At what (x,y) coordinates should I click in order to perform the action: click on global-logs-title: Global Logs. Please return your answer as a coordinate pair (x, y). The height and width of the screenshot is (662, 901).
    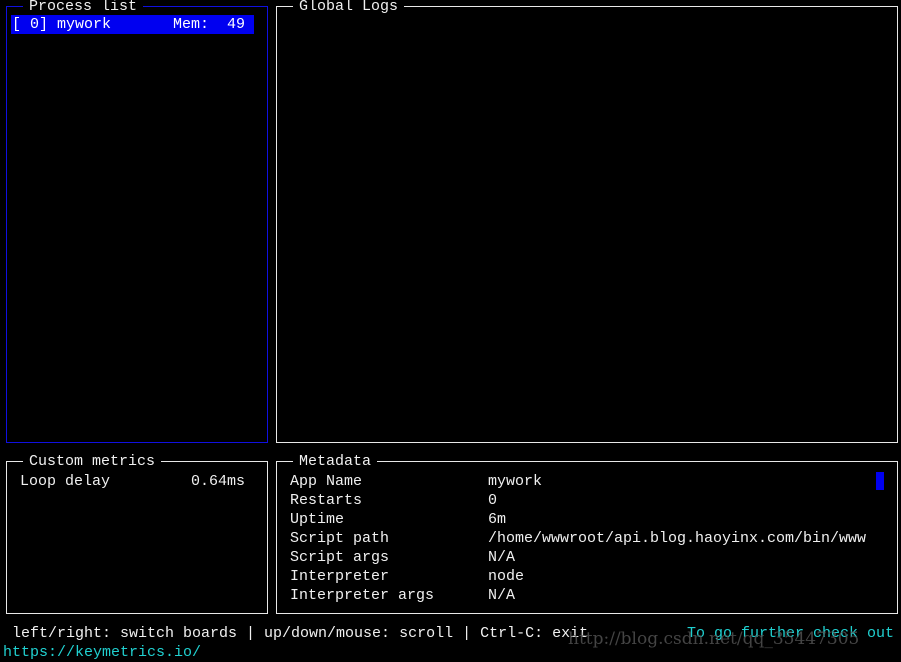
    Looking at the image, I should click on (349, 8).